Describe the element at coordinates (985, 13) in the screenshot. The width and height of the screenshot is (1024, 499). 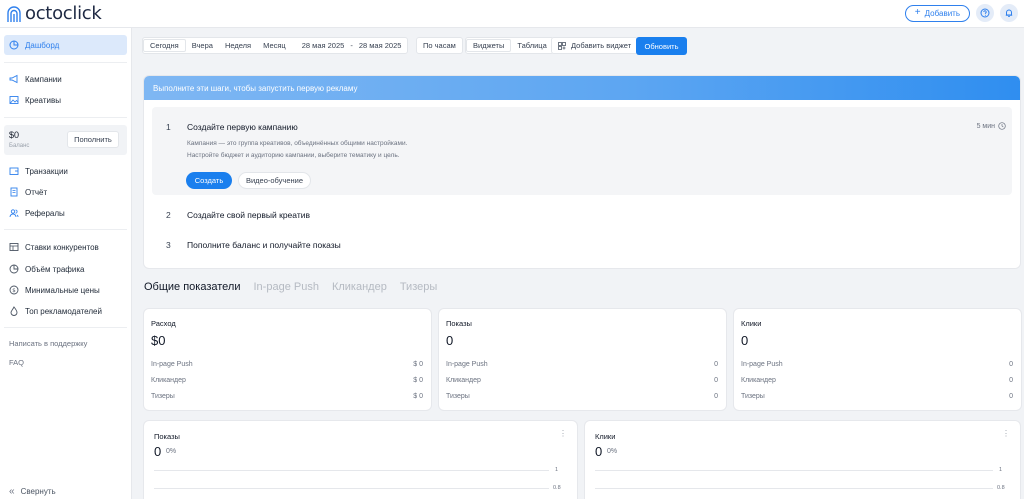
I see `help-button` at that location.